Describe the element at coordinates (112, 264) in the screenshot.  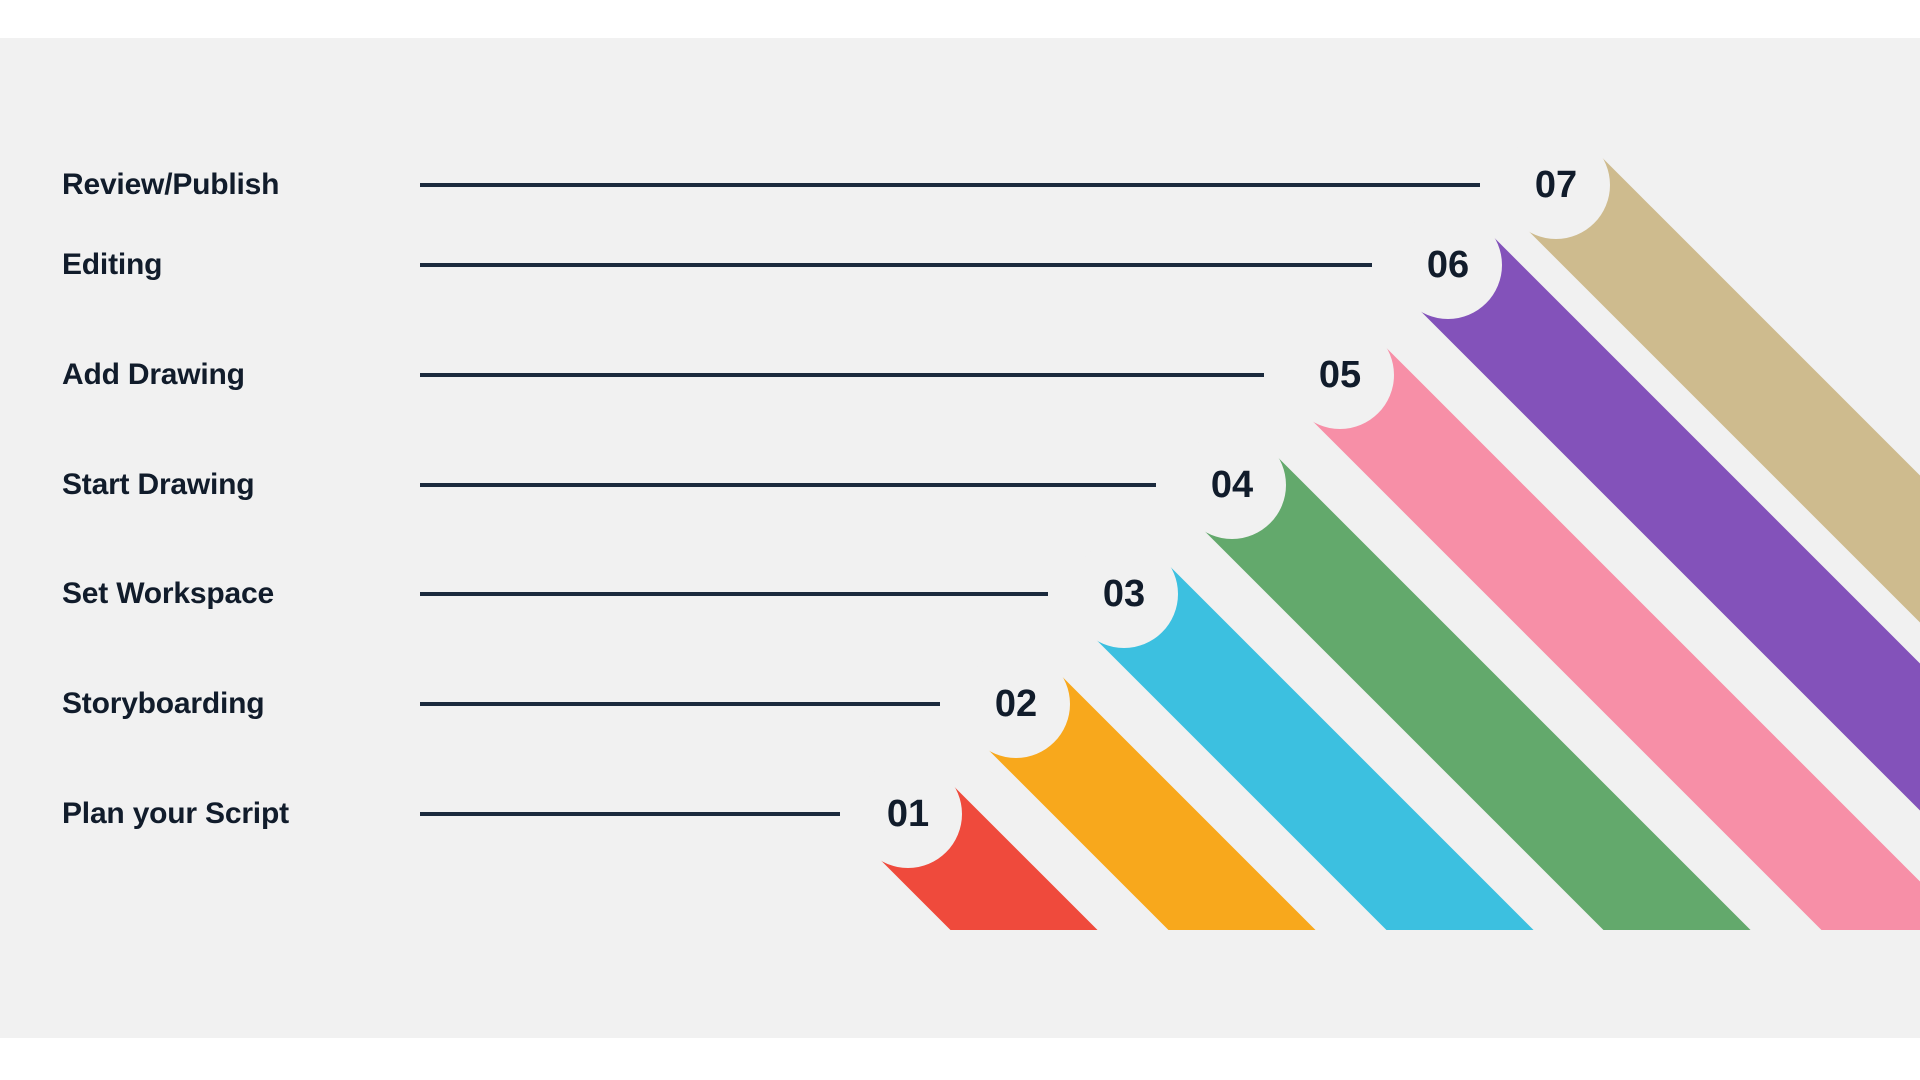
I see `step-label-06: Editing` at that location.